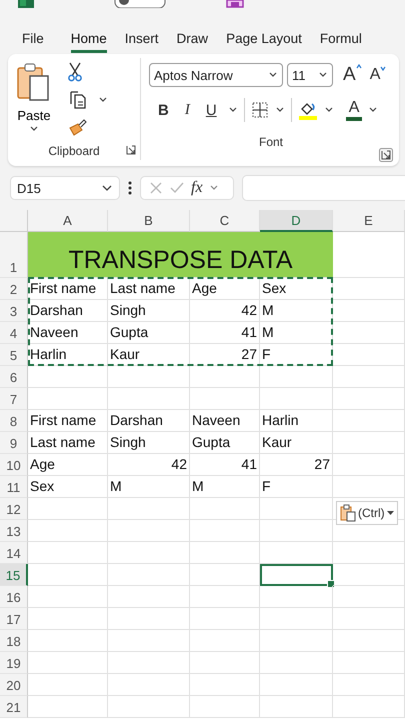 The height and width of the screenshot is (720, 405). I want to click on underline-button: U, so click(211, 110).